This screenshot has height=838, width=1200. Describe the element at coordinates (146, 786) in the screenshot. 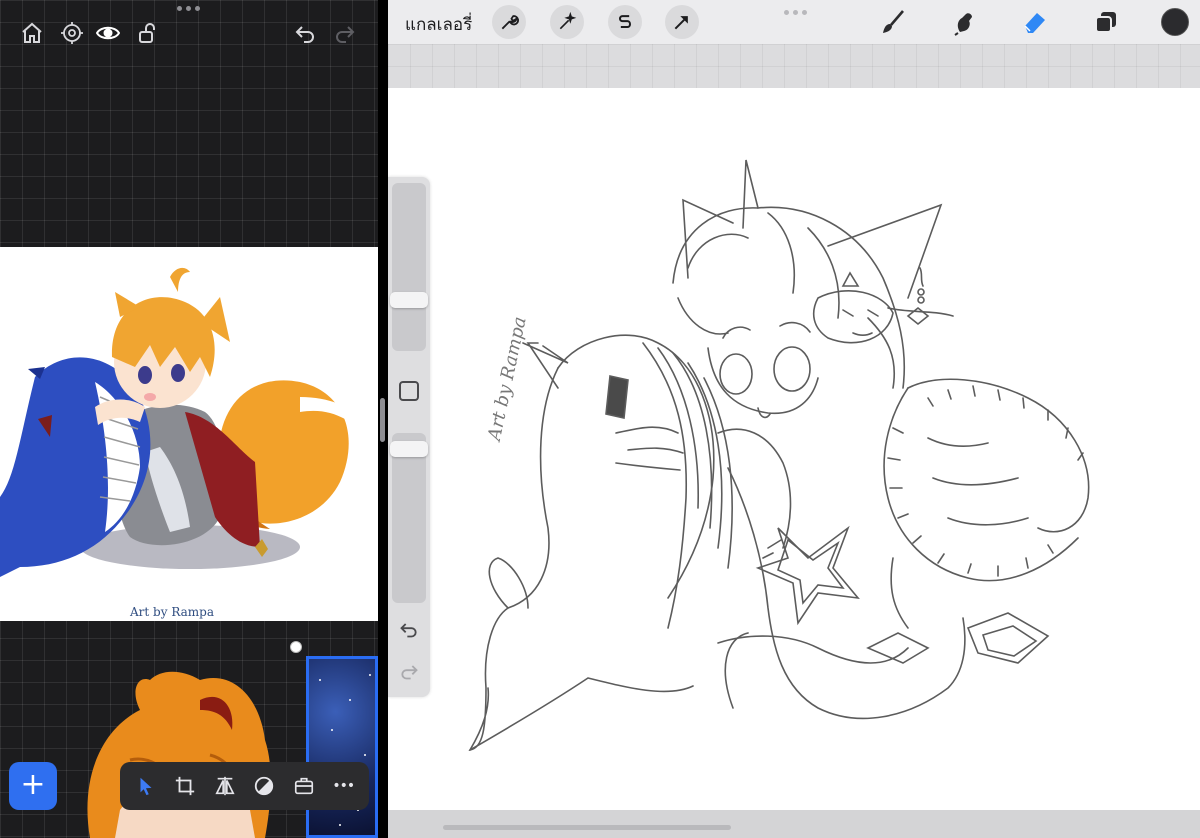

I see `select-arrow-icon` at that location.